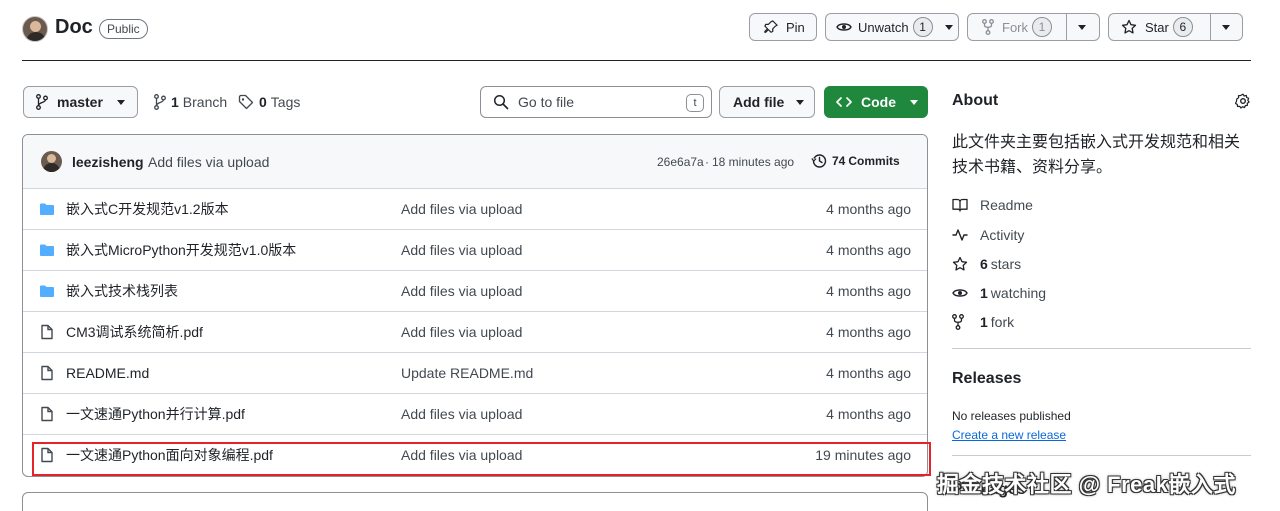 Image resolution: width=1280 pixels, height=511 pixels. I want to click on file-name: 一文速通Python并行计算.pdf, so click(155, 414).